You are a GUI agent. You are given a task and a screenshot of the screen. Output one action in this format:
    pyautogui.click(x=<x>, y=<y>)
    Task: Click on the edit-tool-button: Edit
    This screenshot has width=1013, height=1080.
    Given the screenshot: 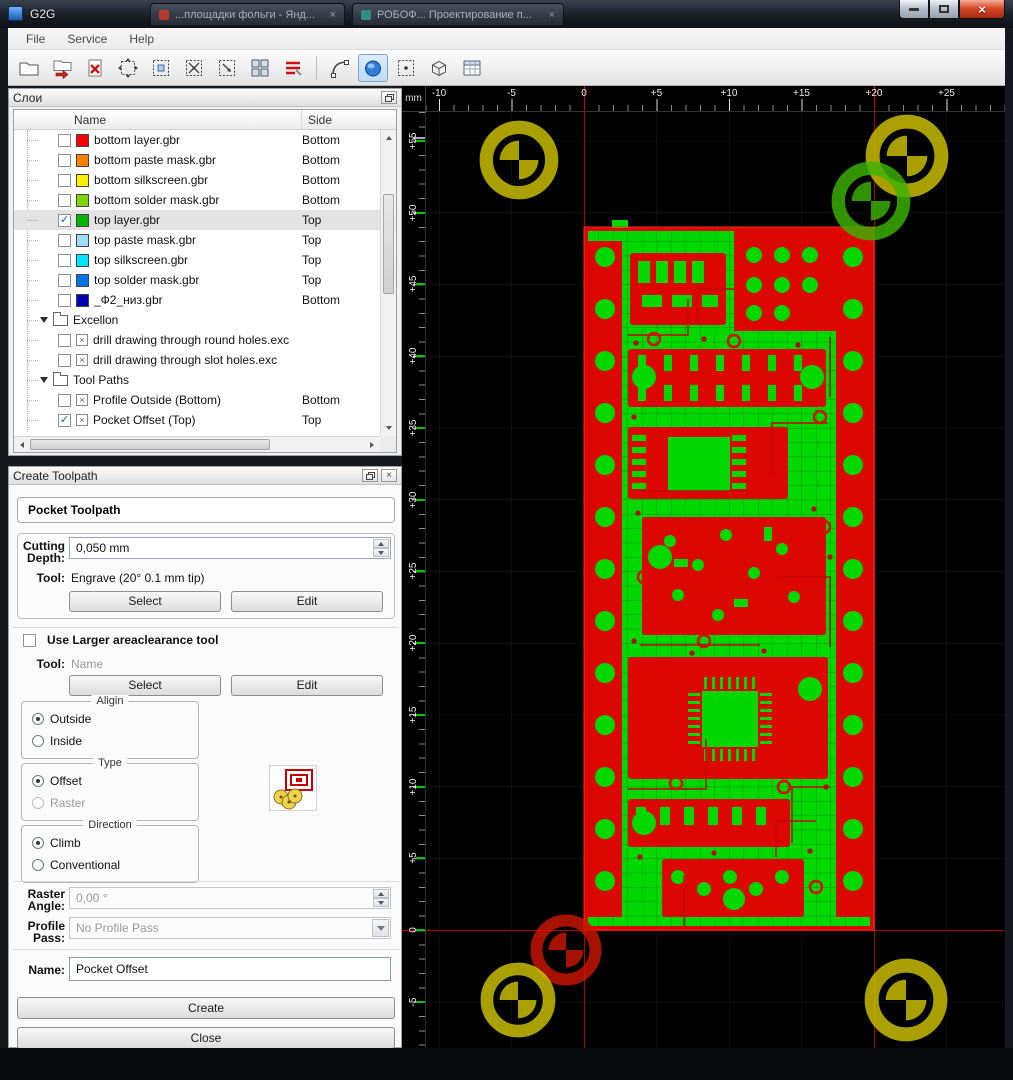 What is the action you would take?
    pyautogui.click(x=307, y=601)
    